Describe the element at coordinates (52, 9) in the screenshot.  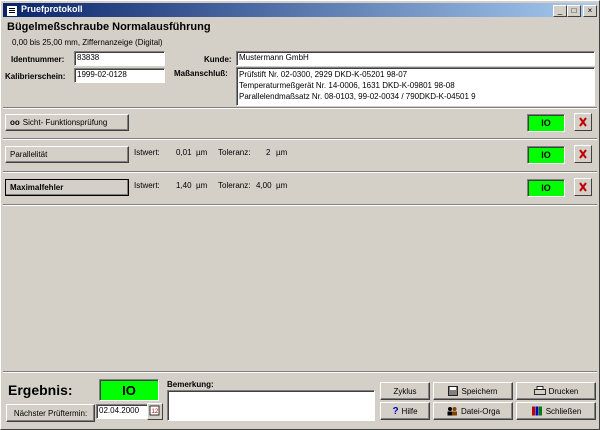
I see `window-title: Pruefprotokoll` at that location.